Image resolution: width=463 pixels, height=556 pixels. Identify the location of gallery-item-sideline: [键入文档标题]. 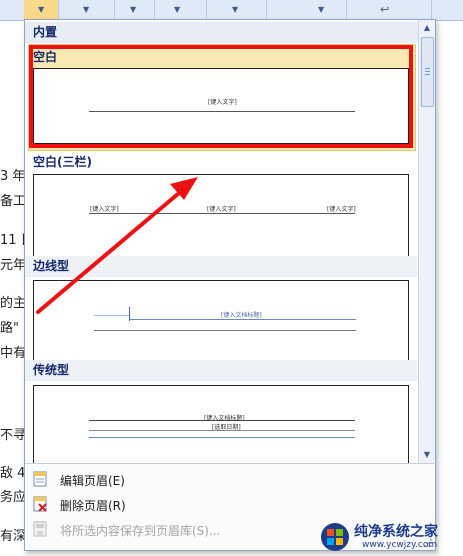
(221, 320).